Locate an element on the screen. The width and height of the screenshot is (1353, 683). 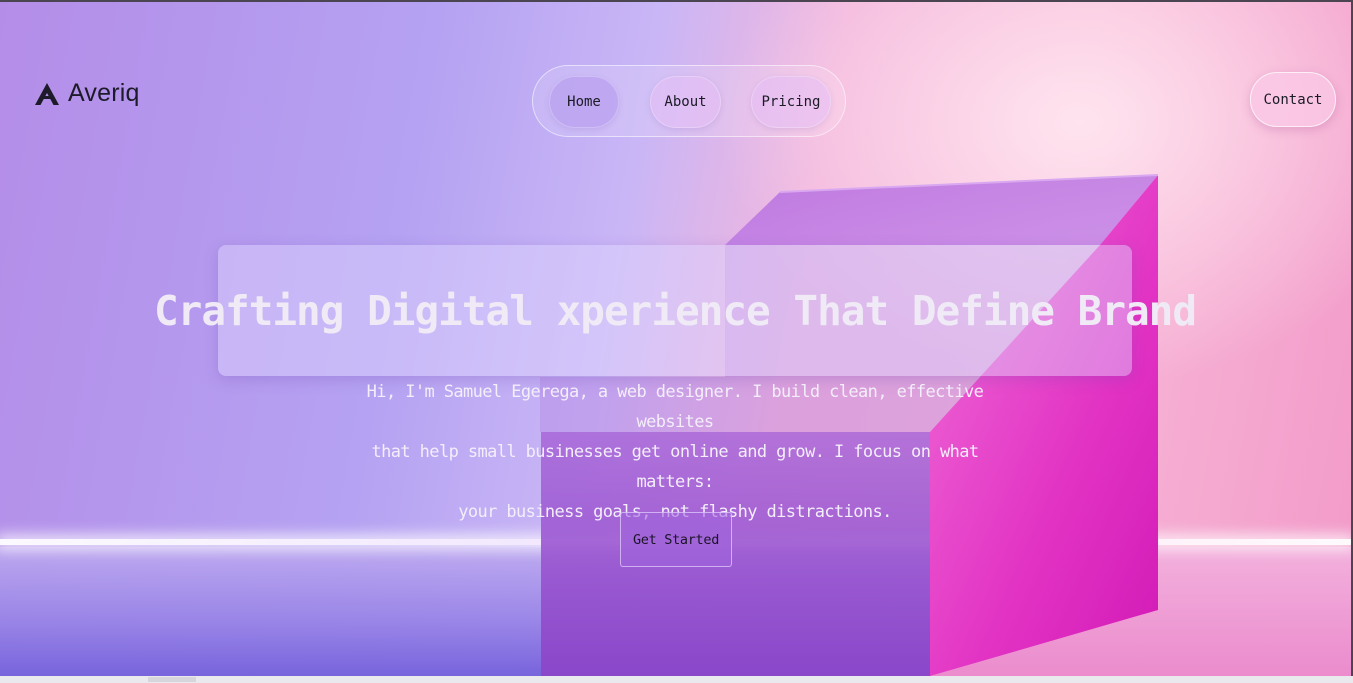
nav-home-button: Home is located at coordinates (584, 102).